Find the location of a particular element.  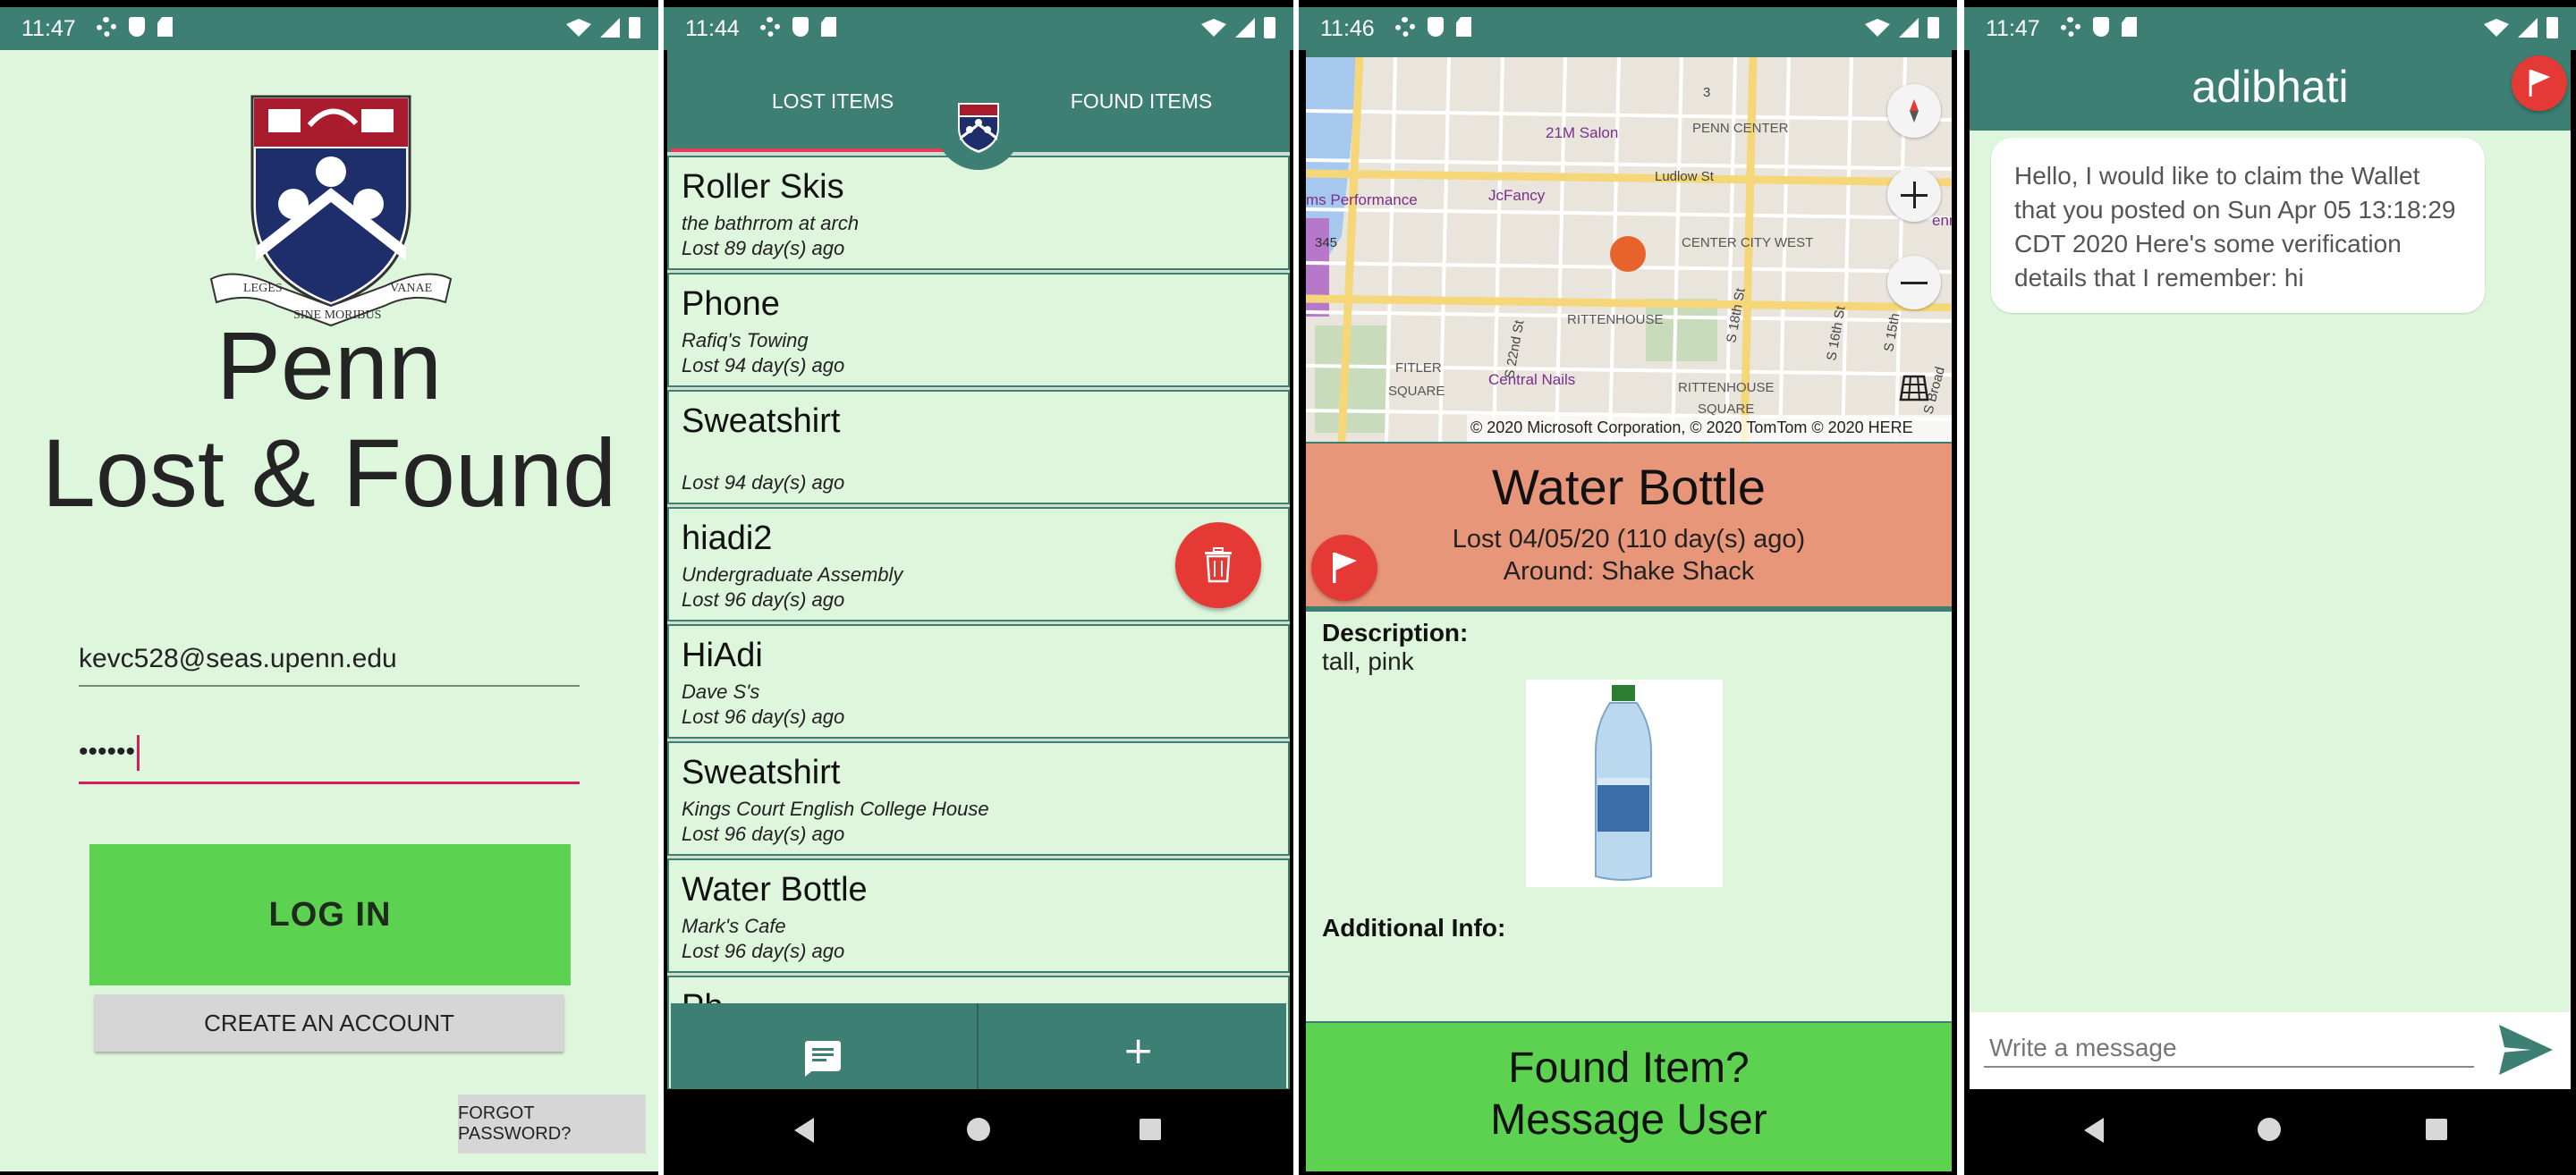

active-tab-indicator is located at coordinates (814, 150).